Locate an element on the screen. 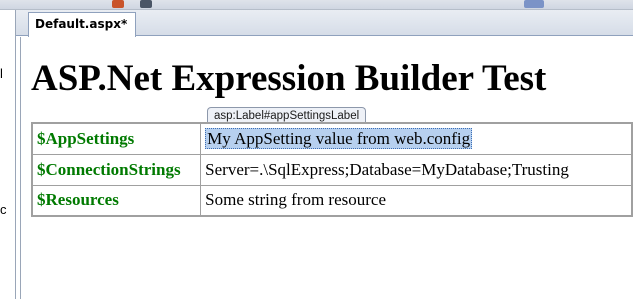 The height and width of the screenshot is (299, 633). document-tab-bar: Default.aspx* is located at coordinates (324, 23).